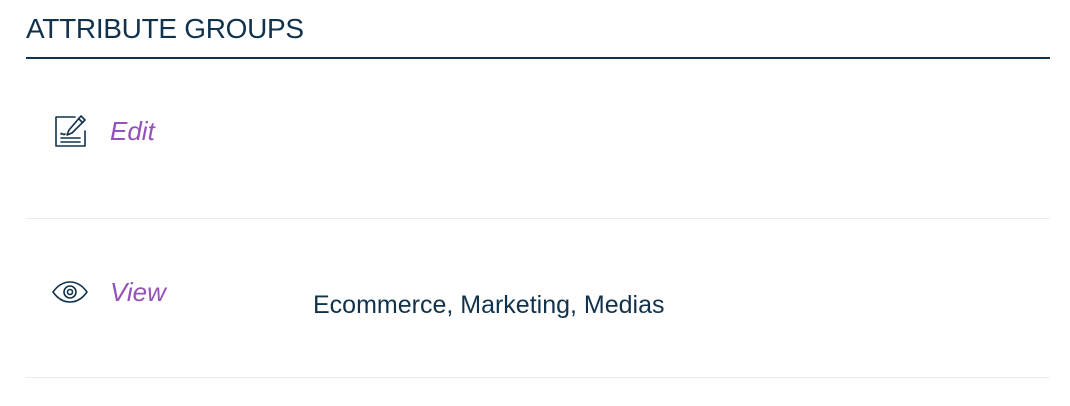 Image resolution: width=1070 pixels, height=406 pixels. Describe the element at coordinates (538, 29) in the screenshot. I see `section-title: ATTRIBUTE GROUPS` at that location.